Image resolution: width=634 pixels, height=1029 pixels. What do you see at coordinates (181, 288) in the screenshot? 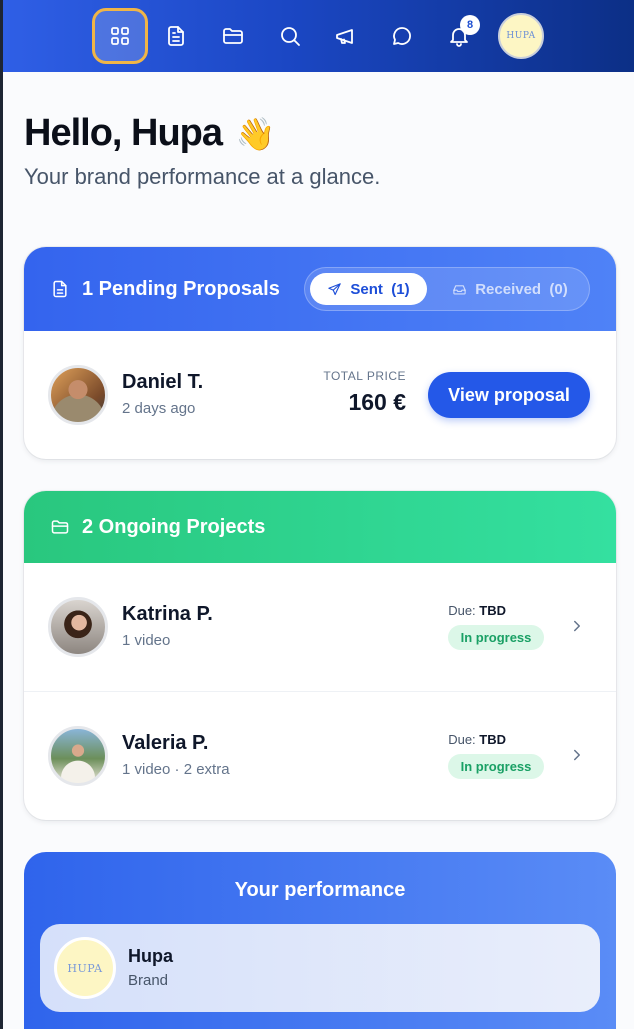
I see `proposals-title: 1 Pending Proposals` at bounding box center [181, 288].